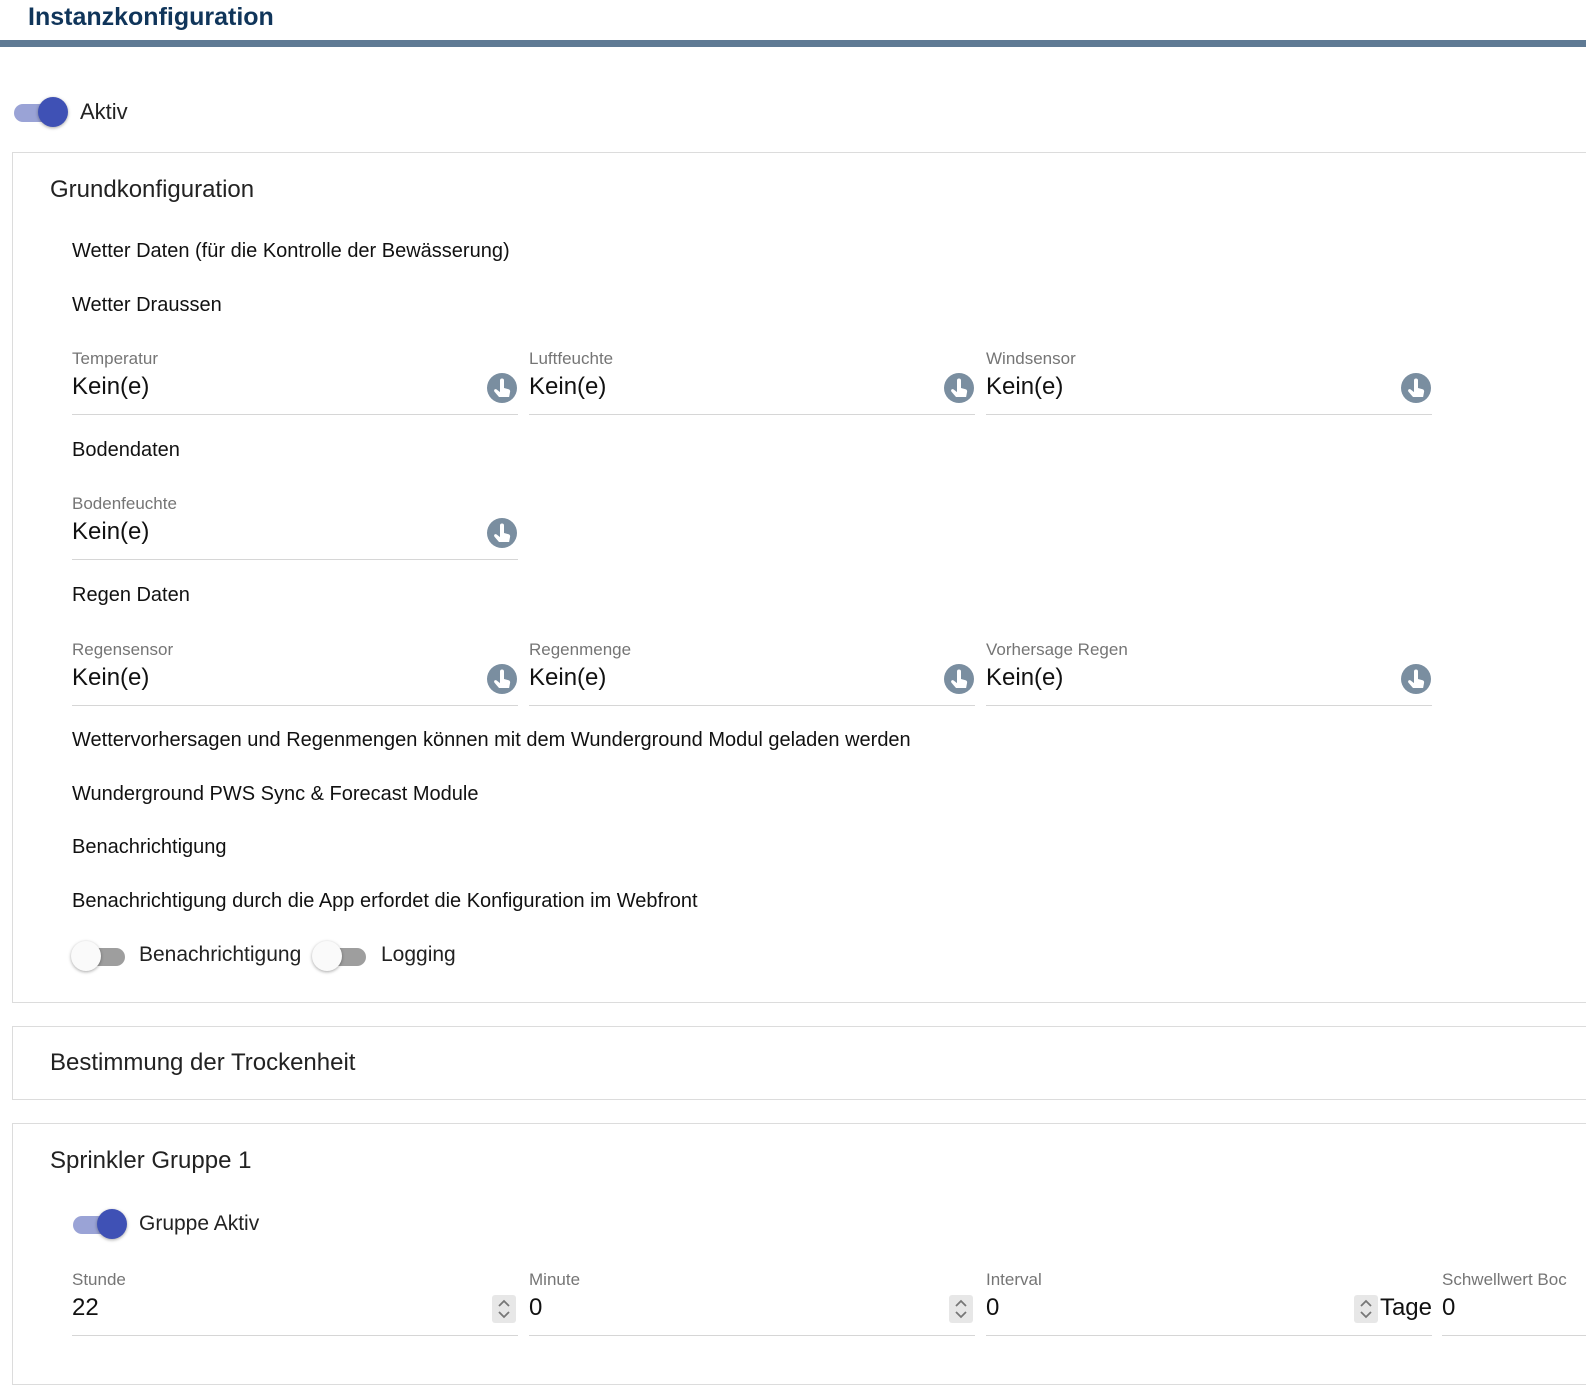  What do you see at coordinates (1057, 649) in the screenshot?
I see `field-label: Vorhersage Regen` at bounding box center [1057, 649].